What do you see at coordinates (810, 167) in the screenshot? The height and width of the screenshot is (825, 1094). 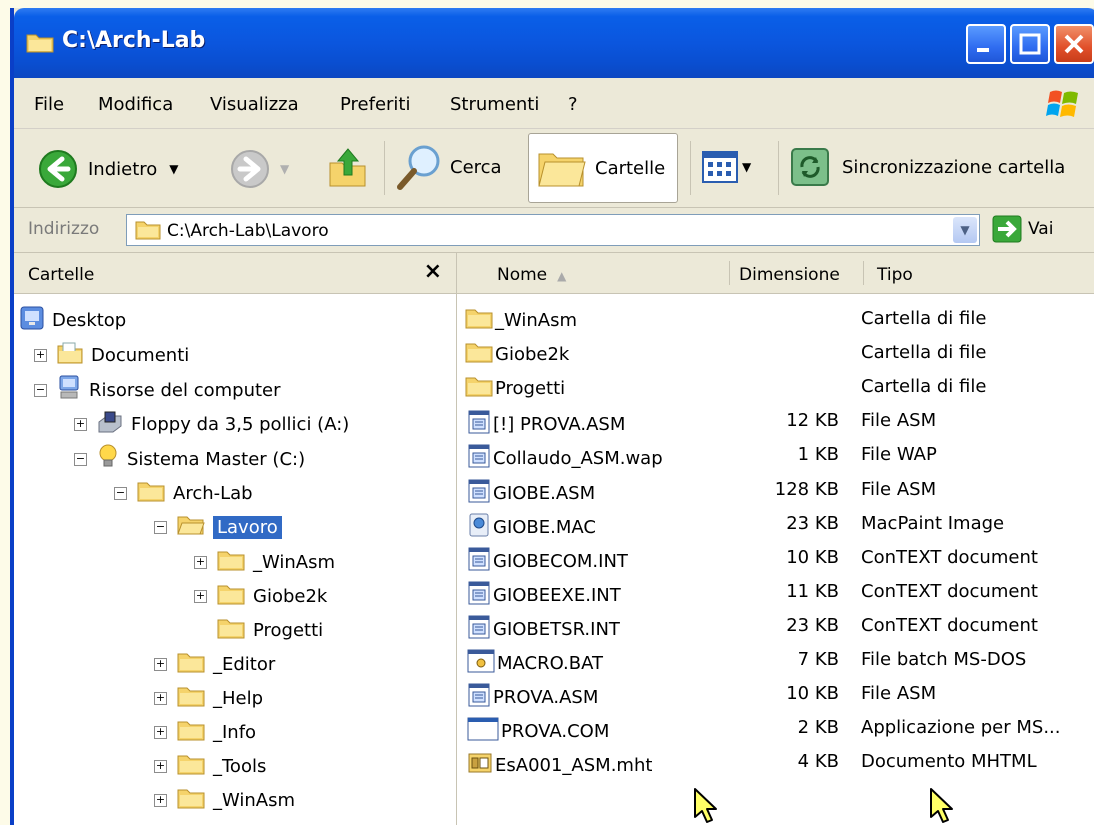 I see `sync-icon` at bounding box center [810, 167].